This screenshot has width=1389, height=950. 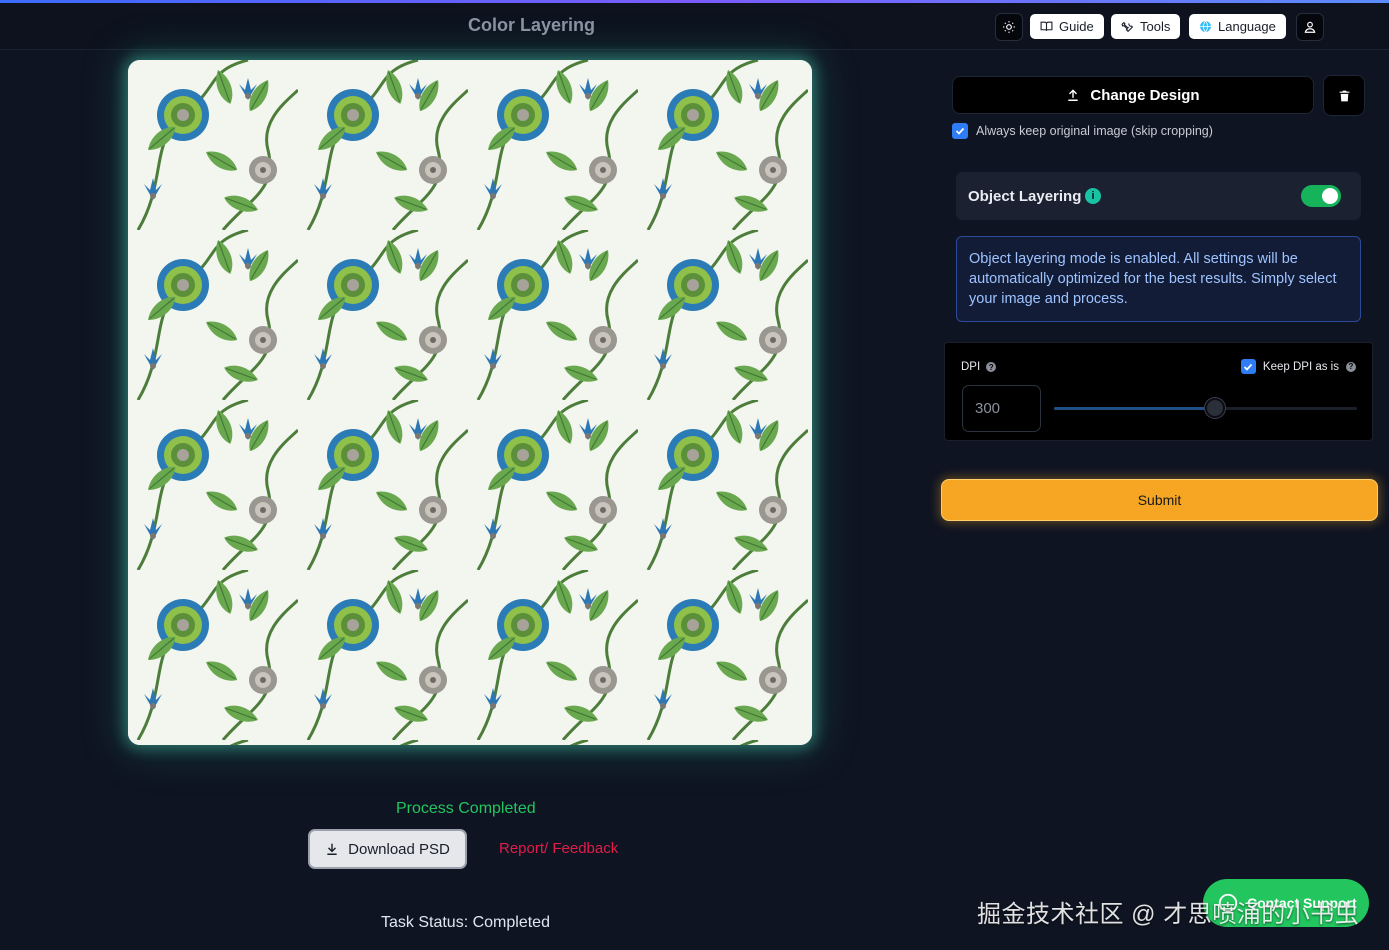 I want to click on tools-button: Tools, so click(x=1146, y=26).